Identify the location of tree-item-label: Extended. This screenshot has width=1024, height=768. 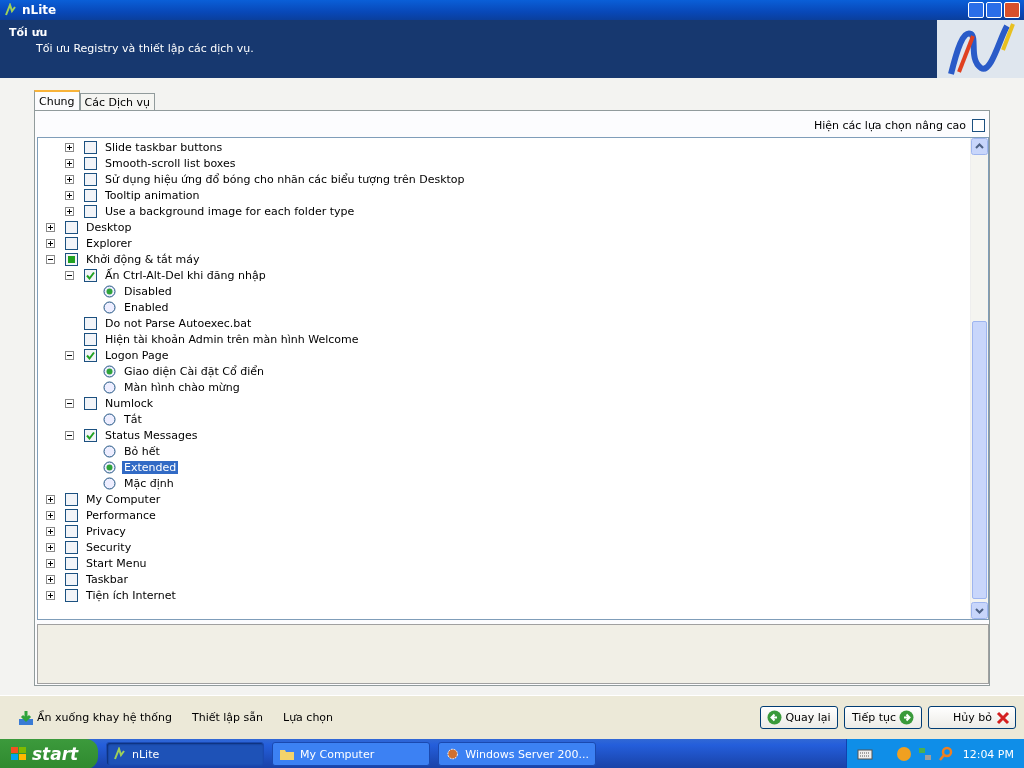
(150, 467).